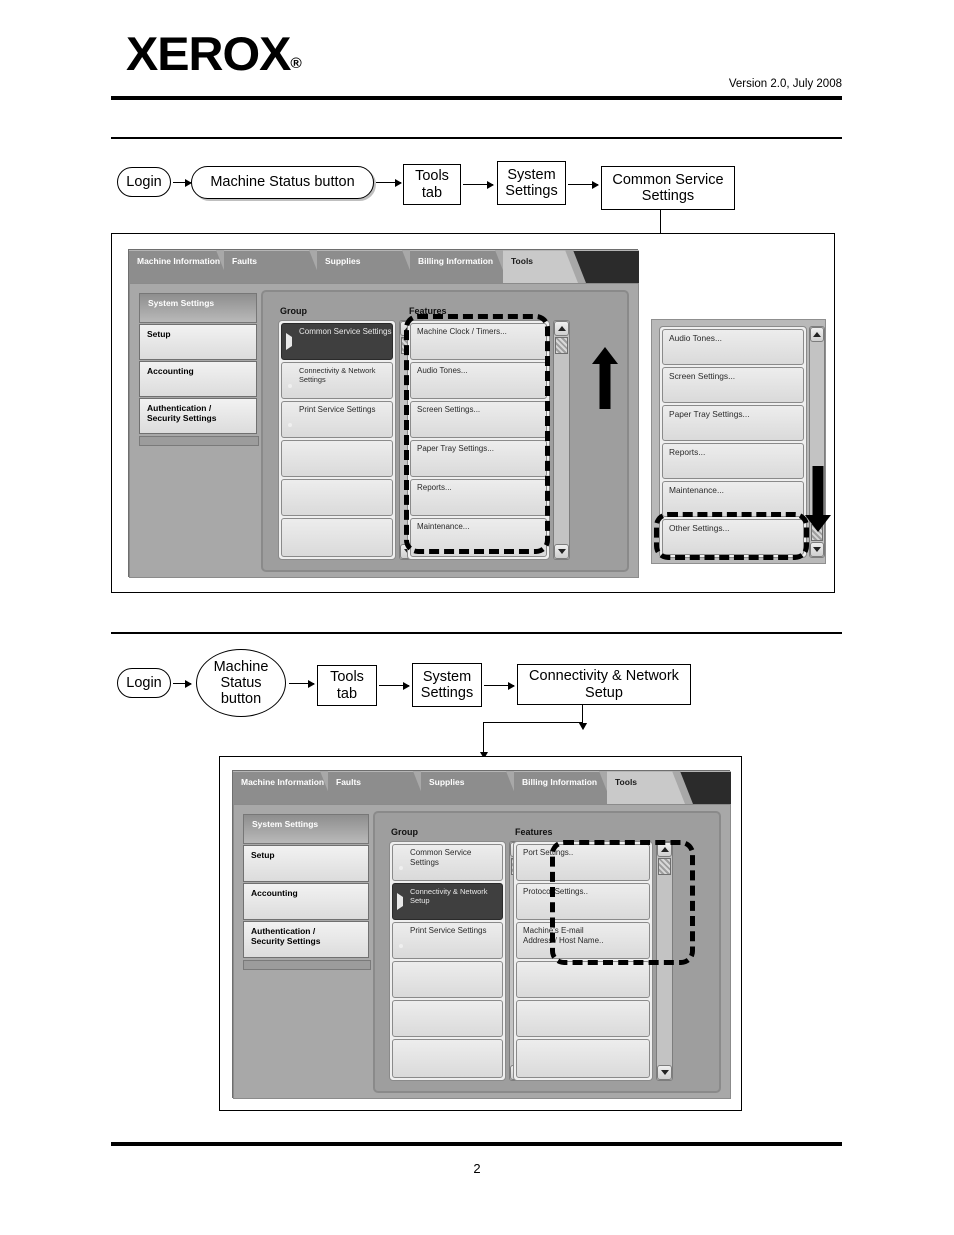  Describe the element at coordinates (476, 1144) in the screenshot. I see `footer-rule` at that location.